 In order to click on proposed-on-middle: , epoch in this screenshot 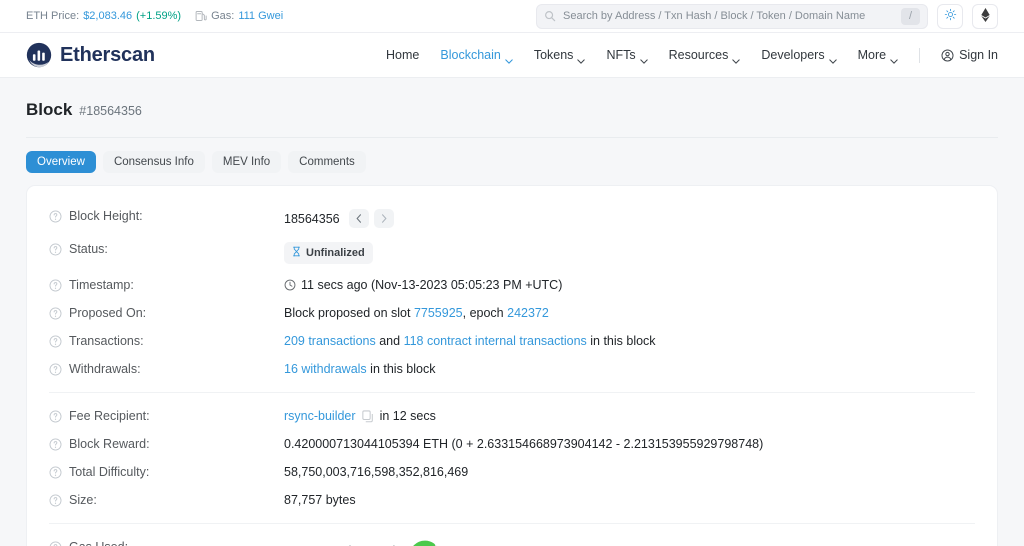, I will do `click(483, 313)`.